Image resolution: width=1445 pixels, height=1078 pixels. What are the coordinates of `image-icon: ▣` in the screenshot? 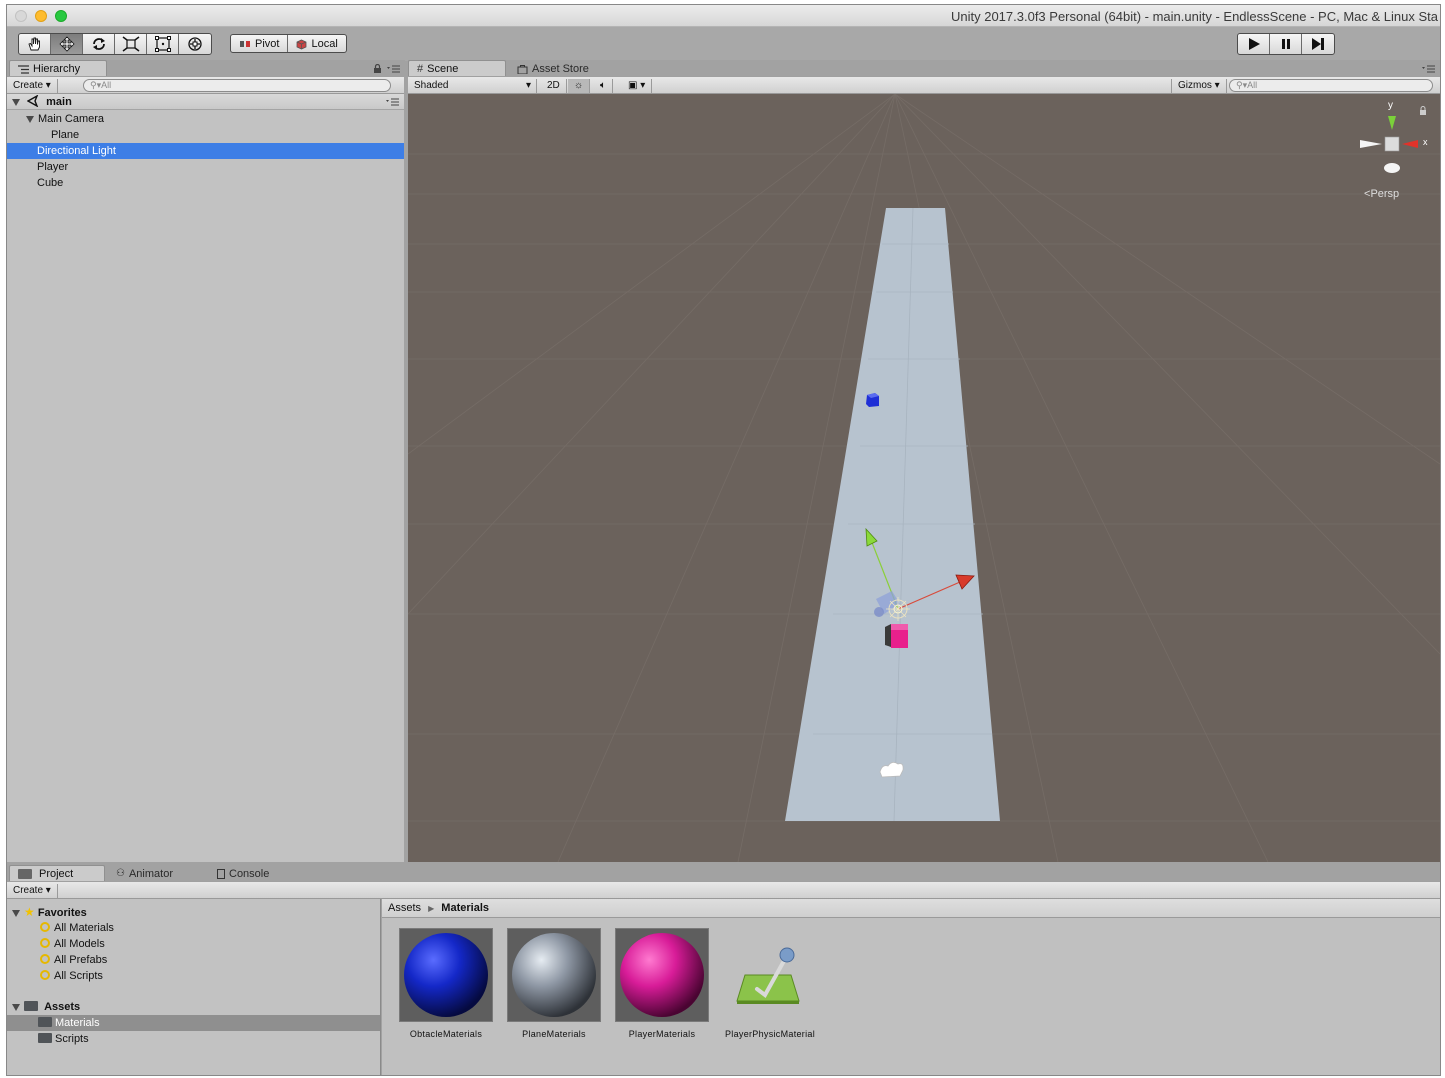 It's located at (633, 85).